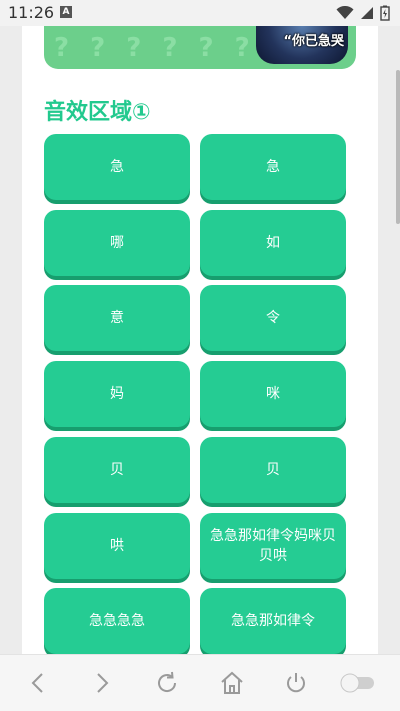 The width and height of the screenshot is (400, 711). Describe the element at coordinates (367, 13) in the screenshot. I see `signal-icon` at that location.